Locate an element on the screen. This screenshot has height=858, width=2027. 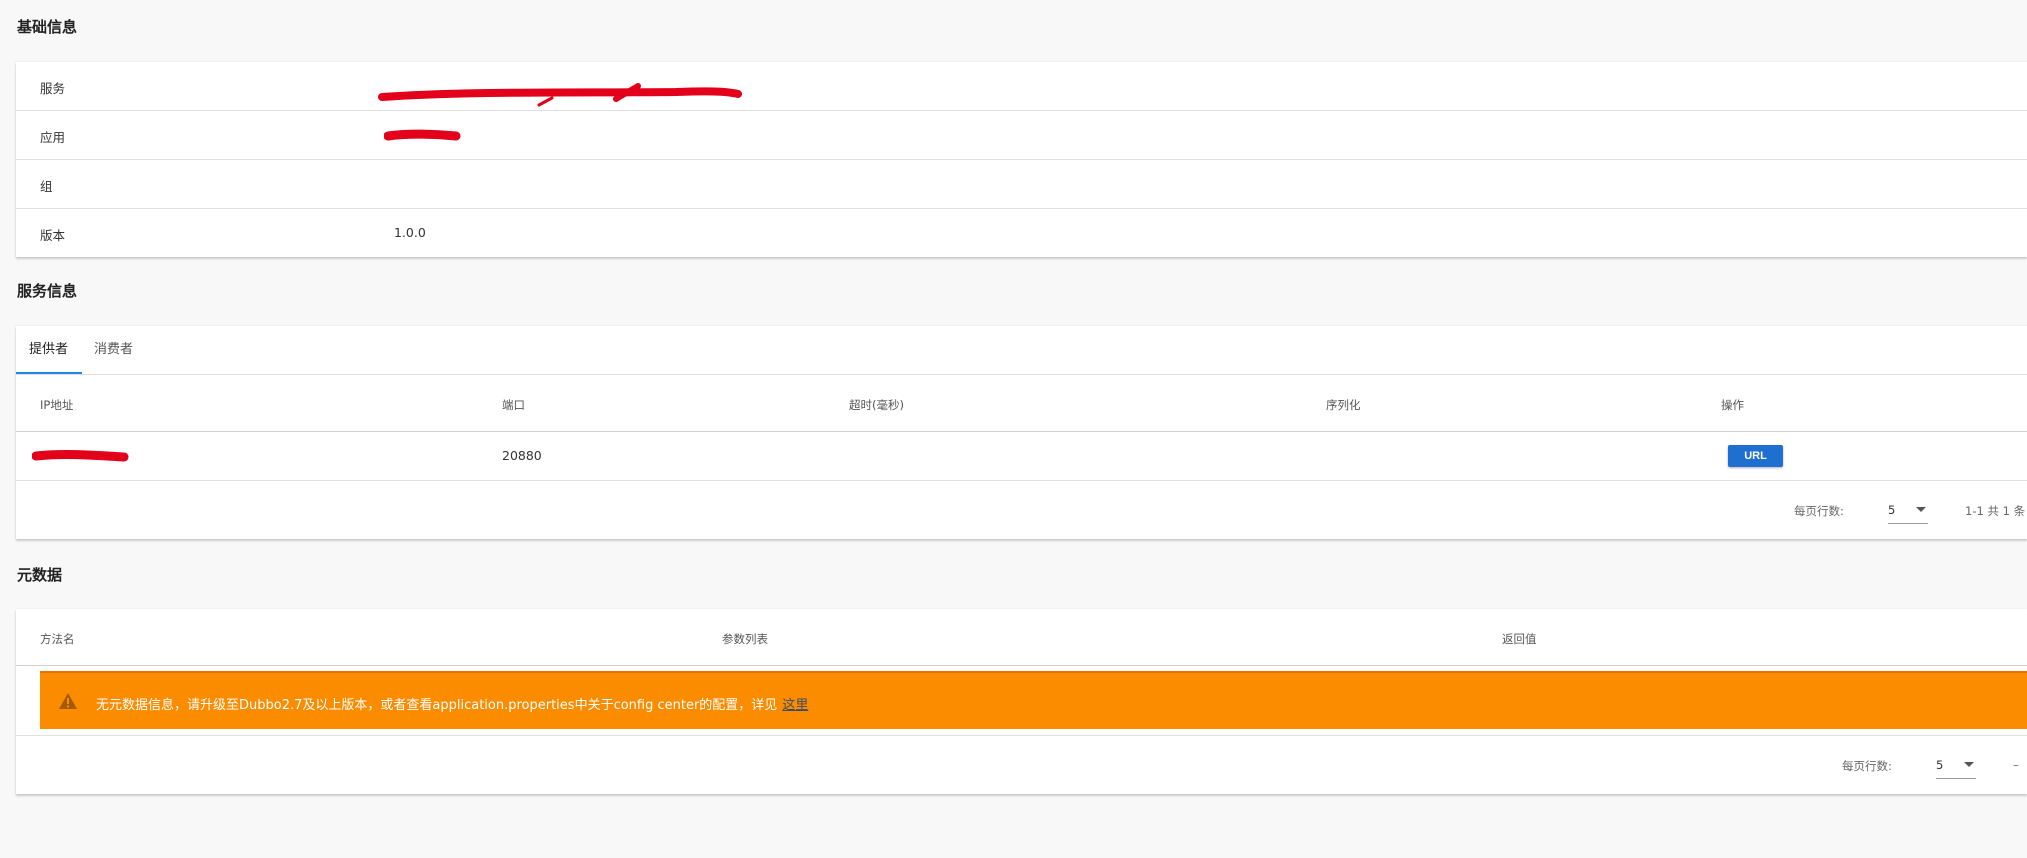
column-serialization: 序列化 is located at coordinates (1343, 405).